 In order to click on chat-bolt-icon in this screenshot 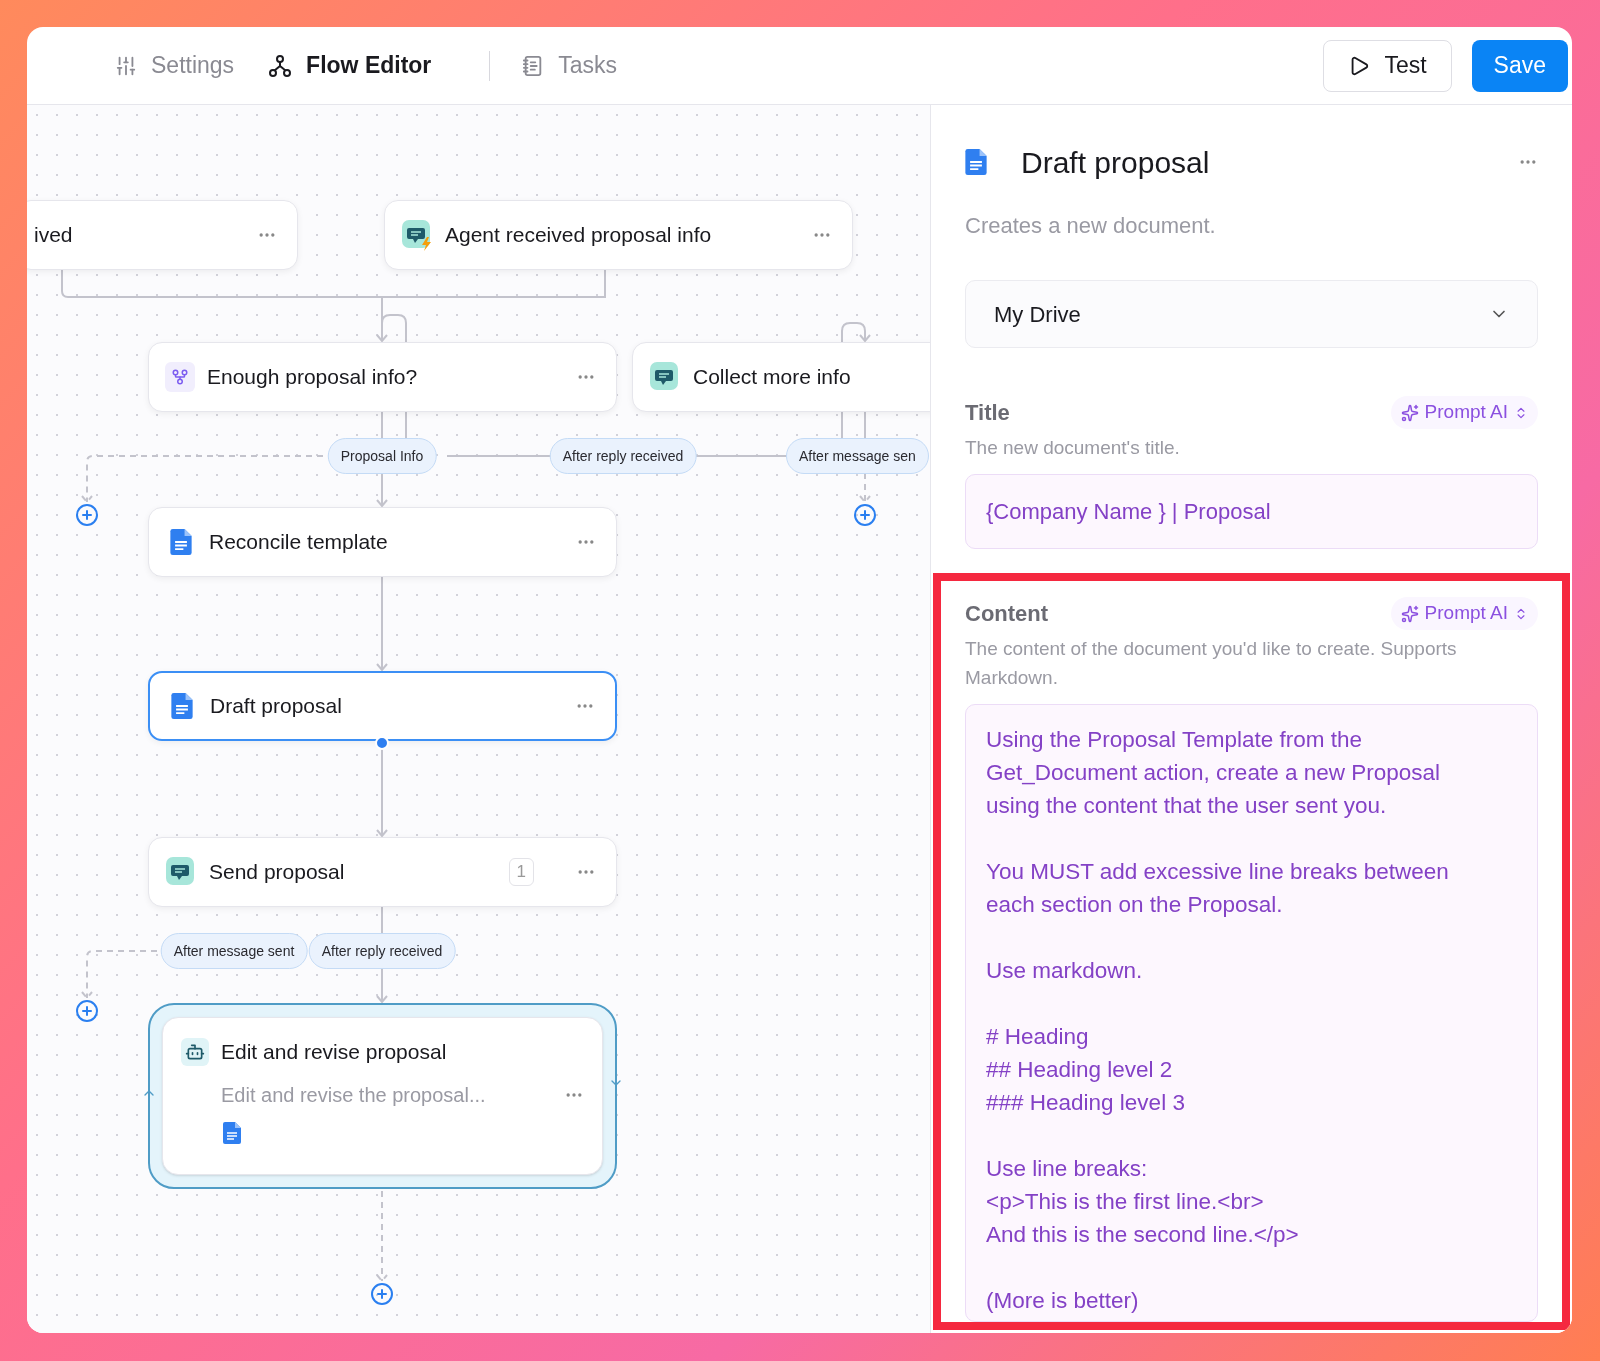, I will do `click(417, 235)`.